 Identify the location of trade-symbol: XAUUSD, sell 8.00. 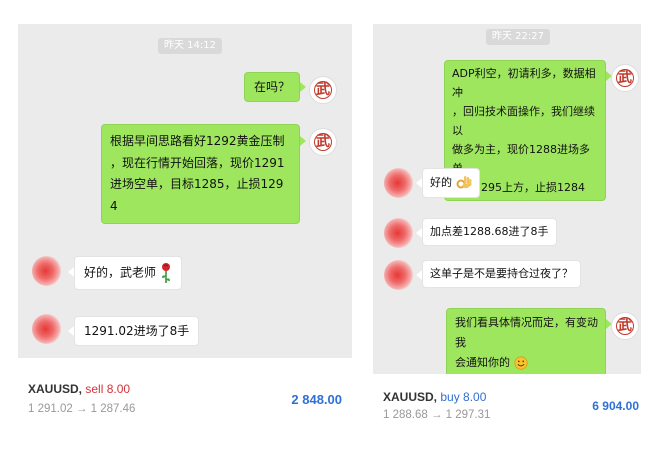
(79, 389).